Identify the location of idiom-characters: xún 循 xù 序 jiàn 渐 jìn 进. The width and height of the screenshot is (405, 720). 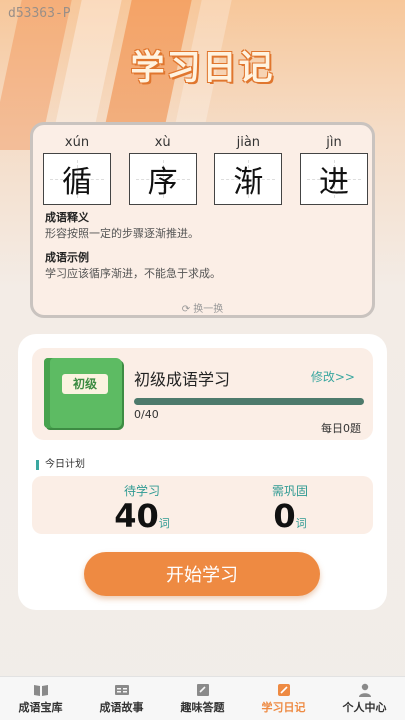
(205, 169).